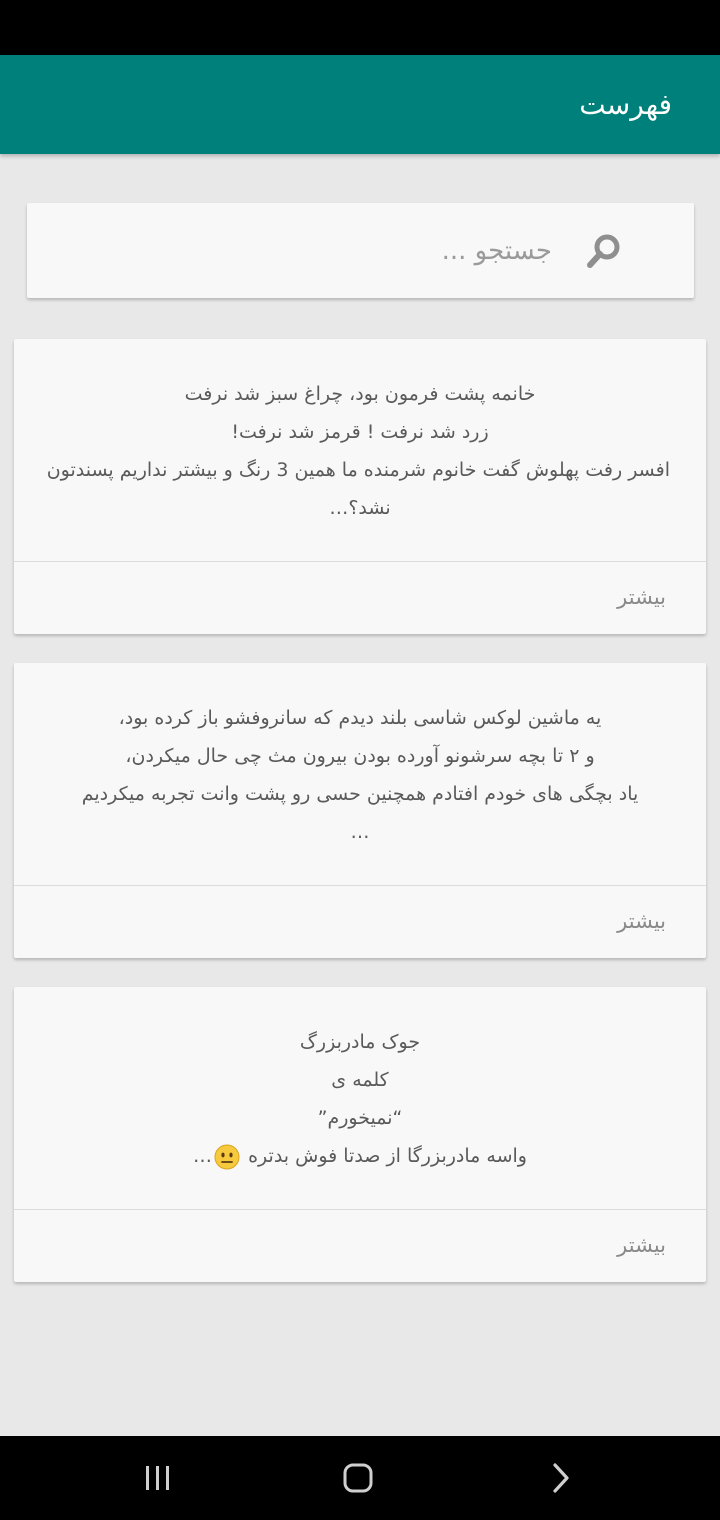 This screenshot has height=1520, width=720. Describe the element at coordinates (360, 1080) in the screenshot. I see `joke-line: کلمه ی` at that location.